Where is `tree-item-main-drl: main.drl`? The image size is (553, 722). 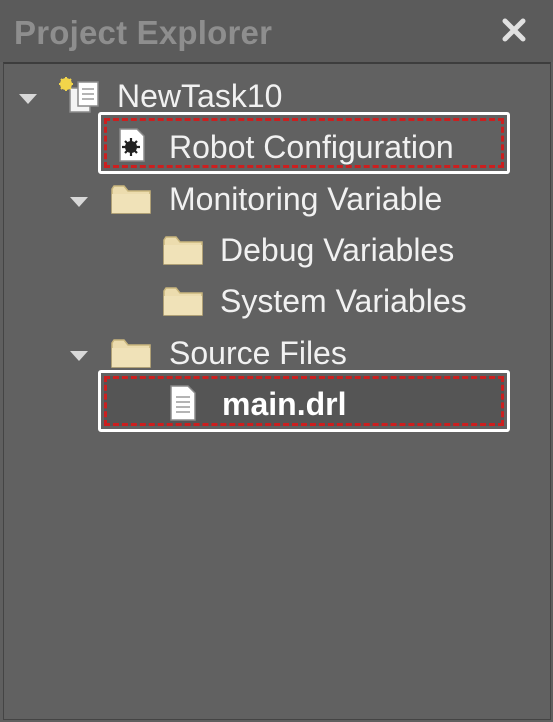 tree-item-main-drl: main.drl is located at coordinates (274, 404).